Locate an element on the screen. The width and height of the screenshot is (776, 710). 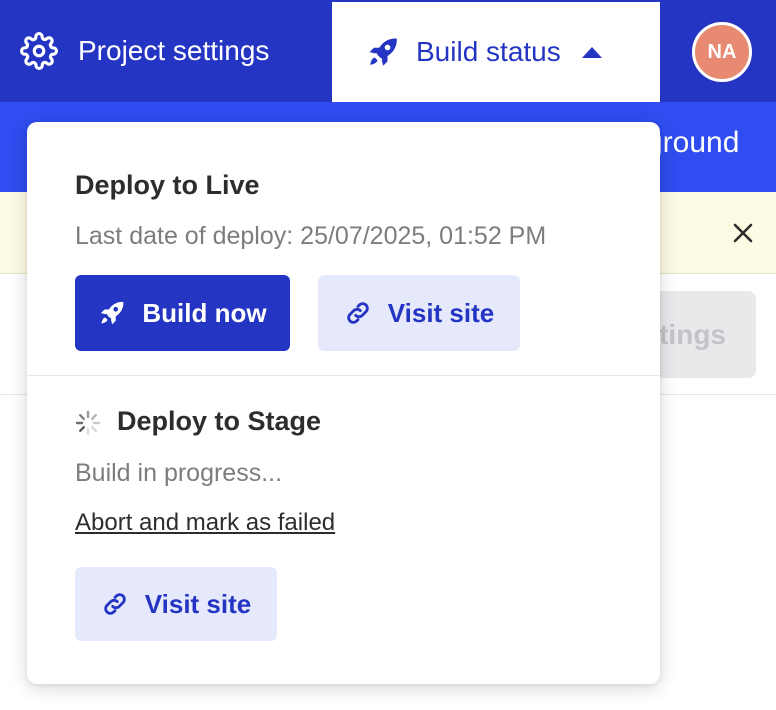
project-settings-label: Project settings is located at coordinates (174, 50).